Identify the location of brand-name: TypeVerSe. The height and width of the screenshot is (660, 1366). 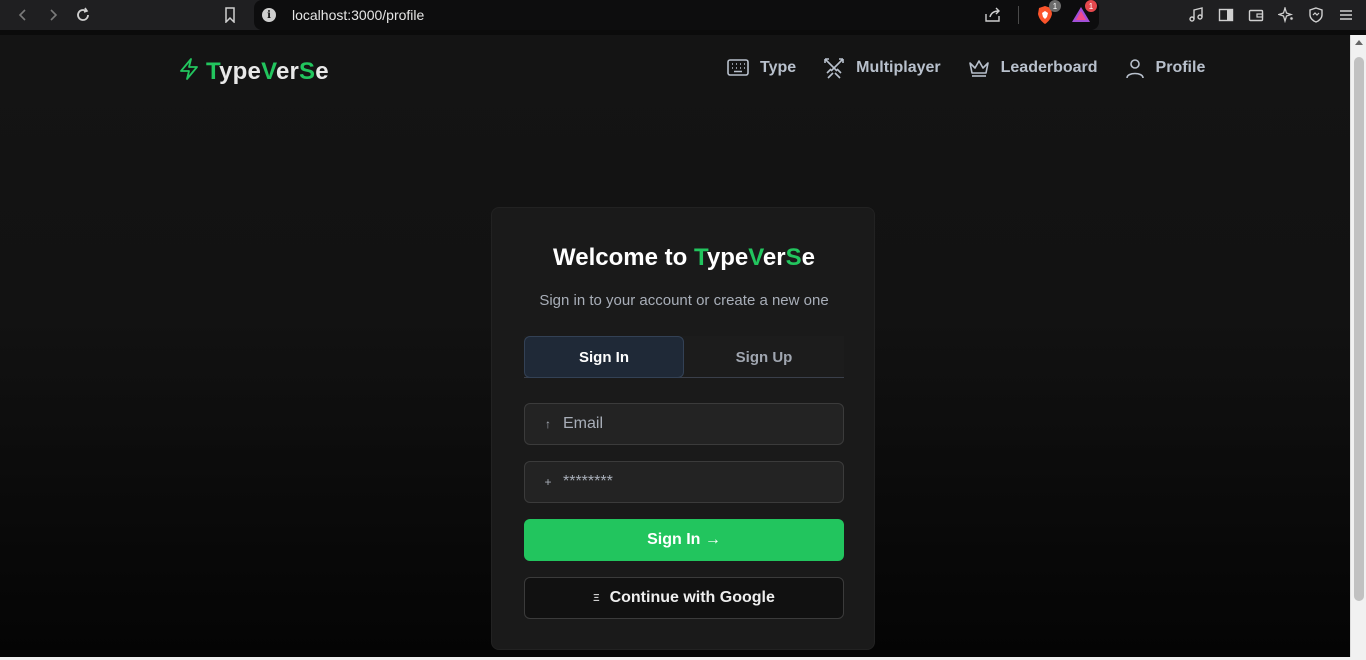
(267, 71).